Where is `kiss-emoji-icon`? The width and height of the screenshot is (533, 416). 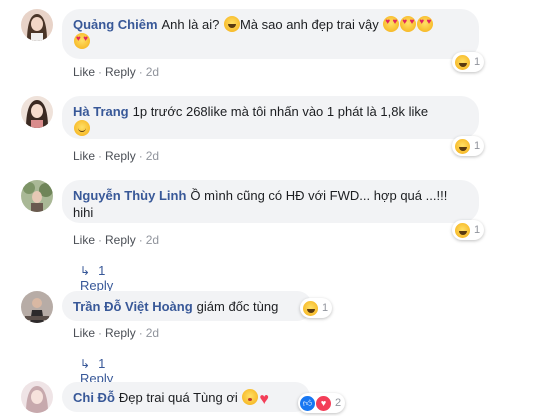 kiss-emoji-icon is located at coordinates (250, 397).